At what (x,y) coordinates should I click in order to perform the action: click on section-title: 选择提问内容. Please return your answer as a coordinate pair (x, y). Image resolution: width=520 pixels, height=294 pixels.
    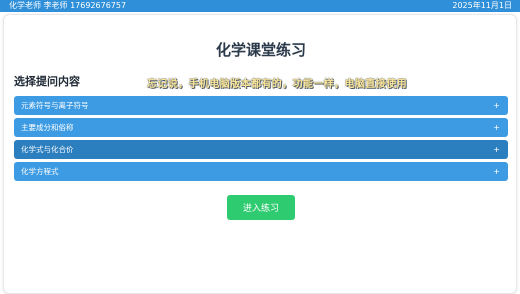
    Looking at the image, I should click on (47, 81).